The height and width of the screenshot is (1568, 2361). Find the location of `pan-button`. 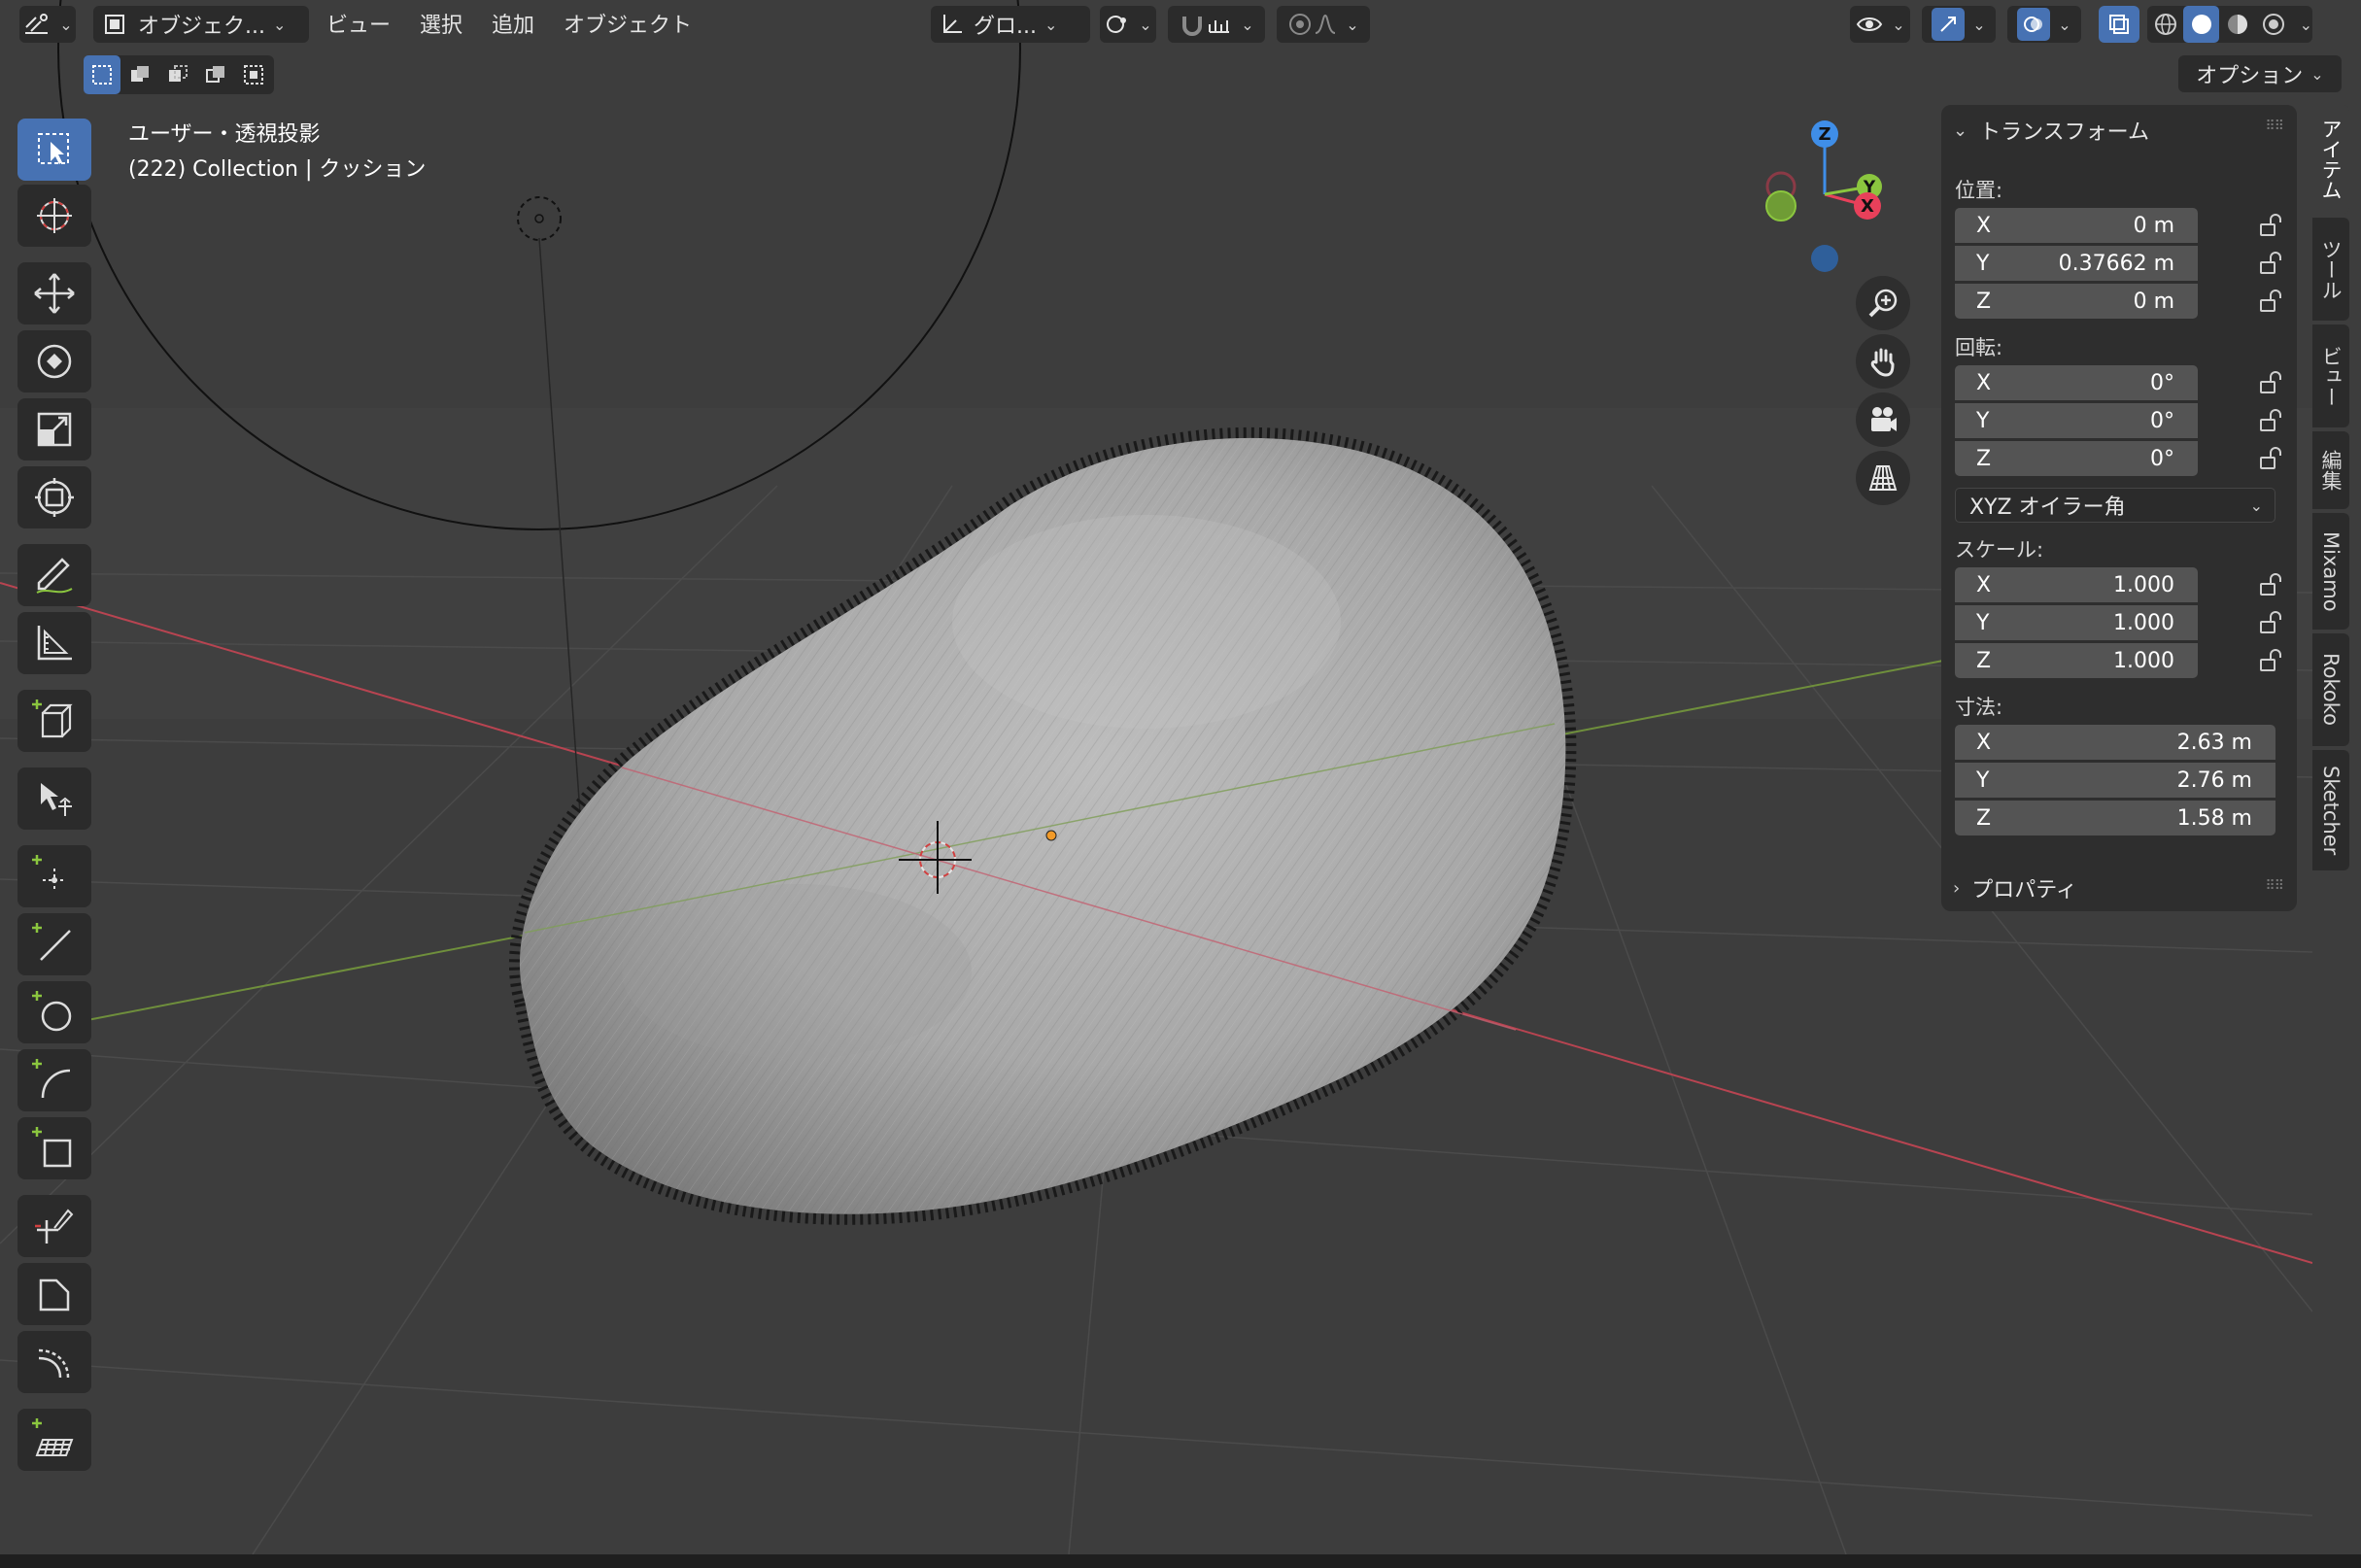

pan-button is located at coordinates (1883, 361).